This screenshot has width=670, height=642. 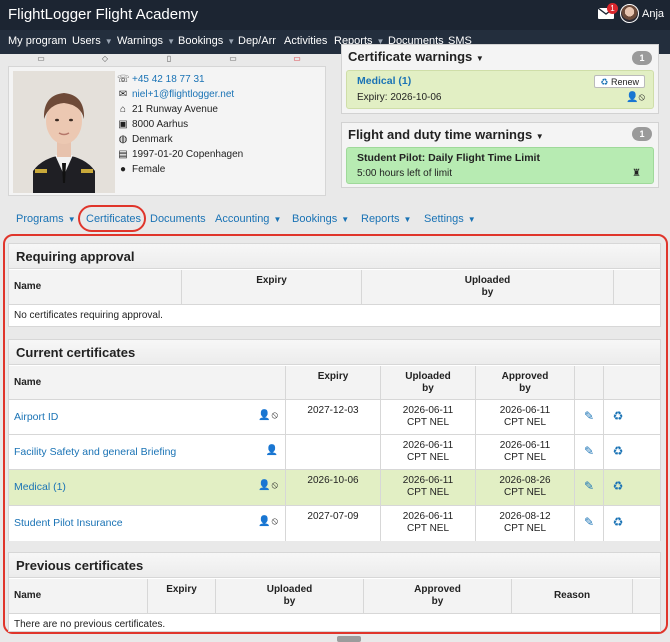 I want to click on table-header: Name Expiry Uploaded by Approved by Reason, so click(x=334, y=596).